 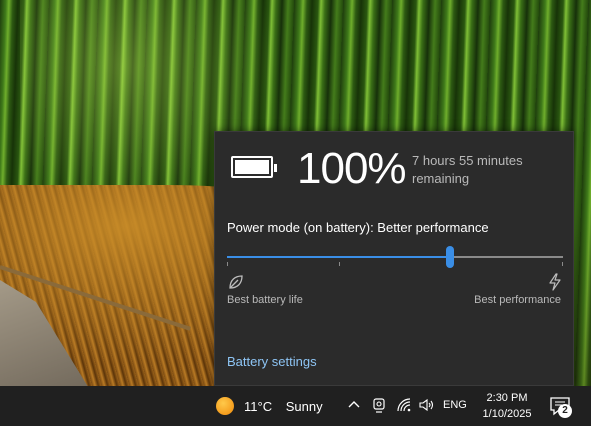 I want to click on meet-now-icon, so click(x=379, y=405).